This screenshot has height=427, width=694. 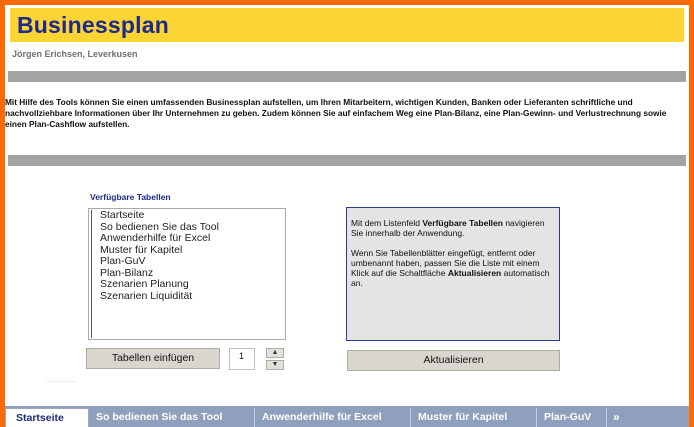 What do you see at coordinates (61, 381) in the screenshot?
I see `faint-divider` at bounding box center [61, 381].